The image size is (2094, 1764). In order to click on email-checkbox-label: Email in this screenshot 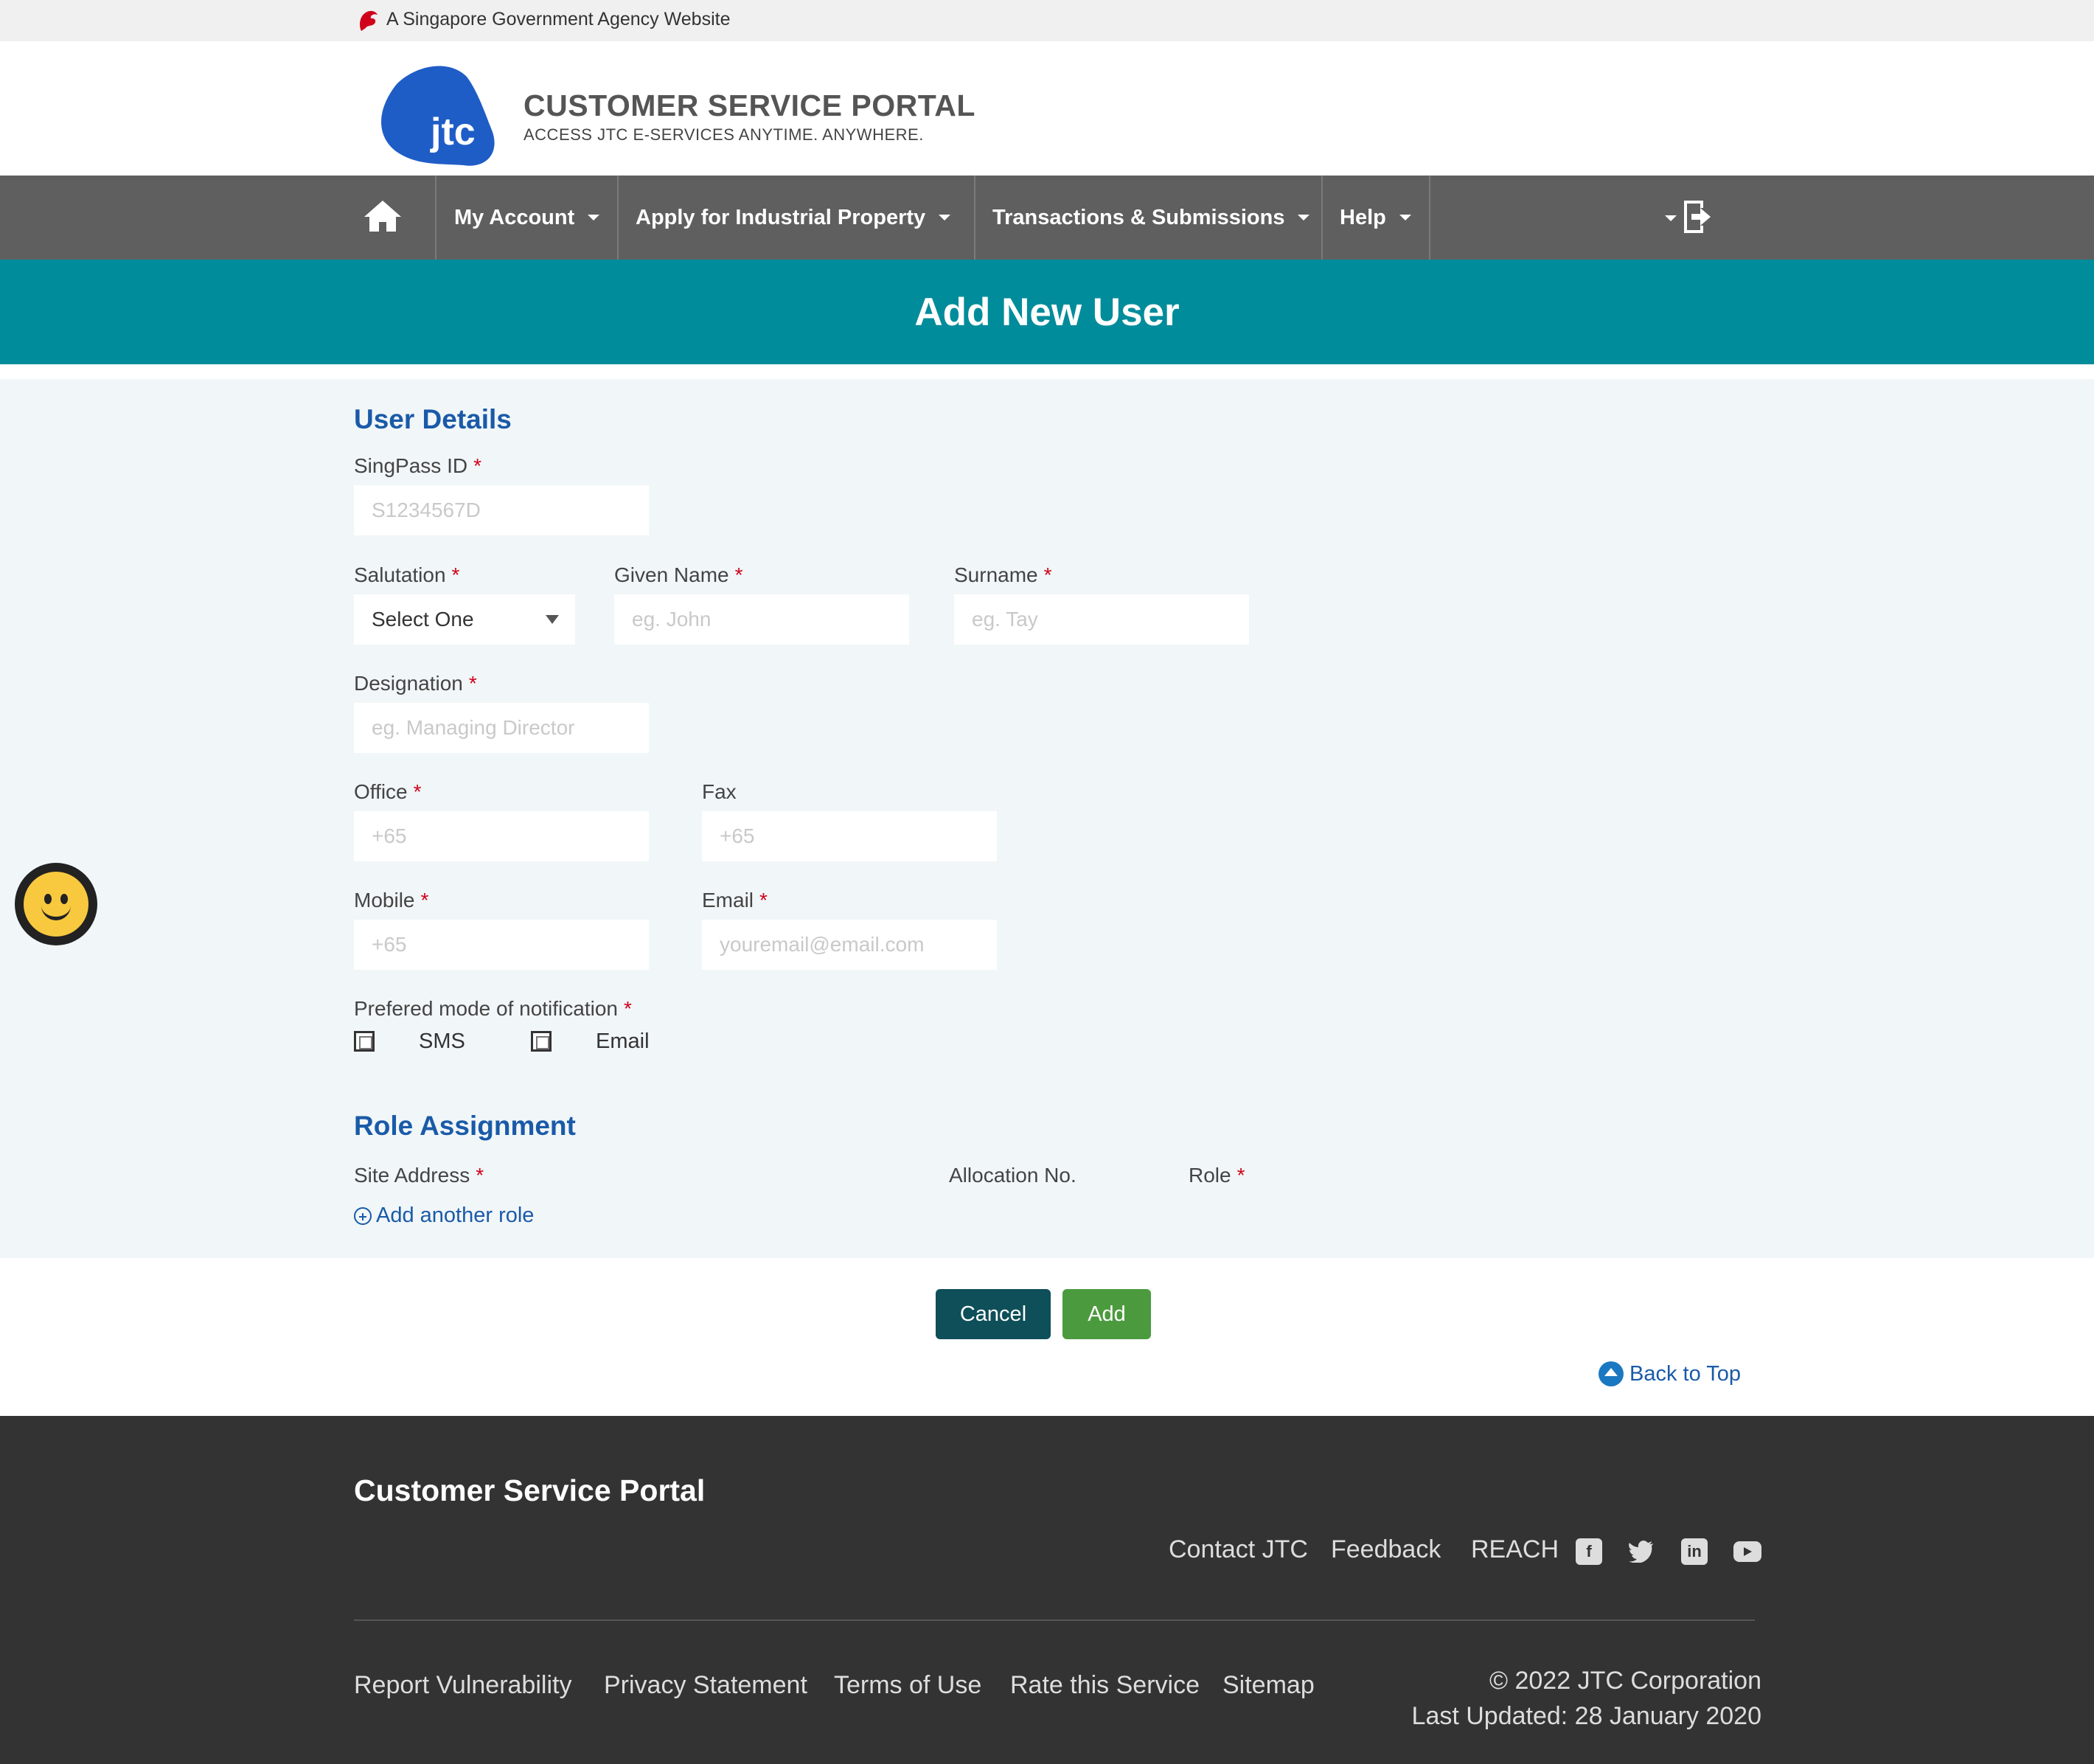, I will do `click(623, 1041)`.